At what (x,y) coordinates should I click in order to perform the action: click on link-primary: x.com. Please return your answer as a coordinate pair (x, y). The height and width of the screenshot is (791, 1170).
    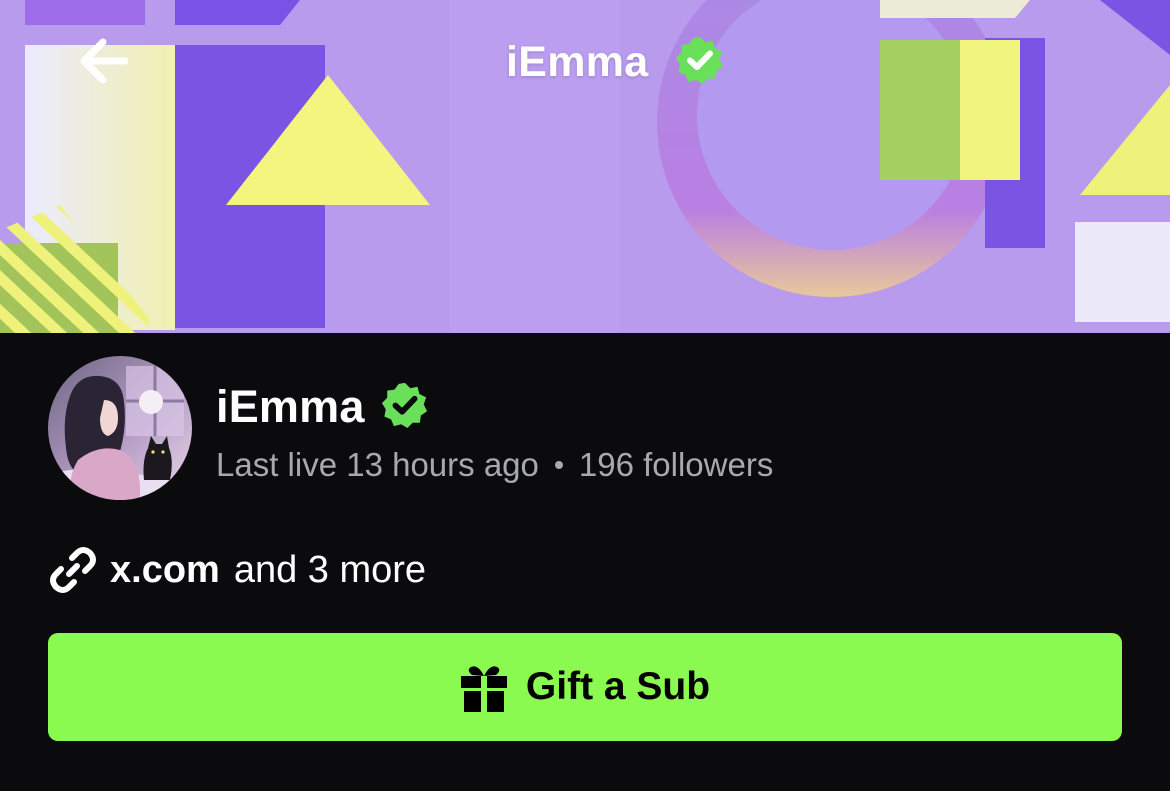
    Looking at the image, I should click on (165, 570).